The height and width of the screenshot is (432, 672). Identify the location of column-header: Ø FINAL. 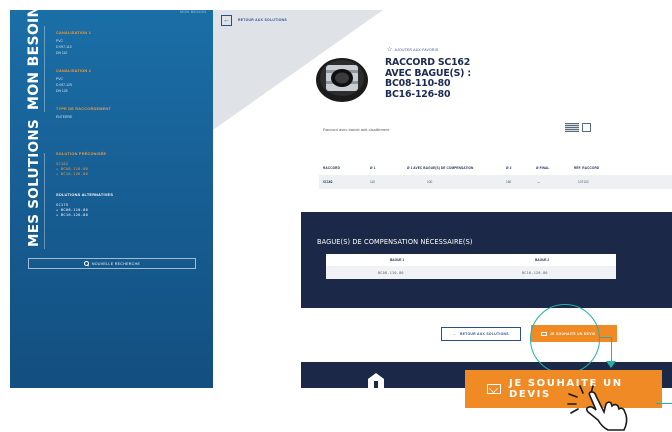
(543, 167).